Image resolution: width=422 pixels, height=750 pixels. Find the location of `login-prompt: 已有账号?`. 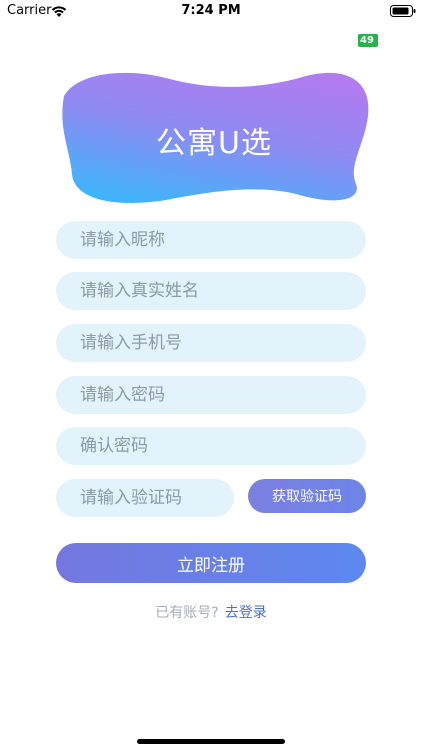

login-prompt: 已有账号? is located at coordinates (187, 613).